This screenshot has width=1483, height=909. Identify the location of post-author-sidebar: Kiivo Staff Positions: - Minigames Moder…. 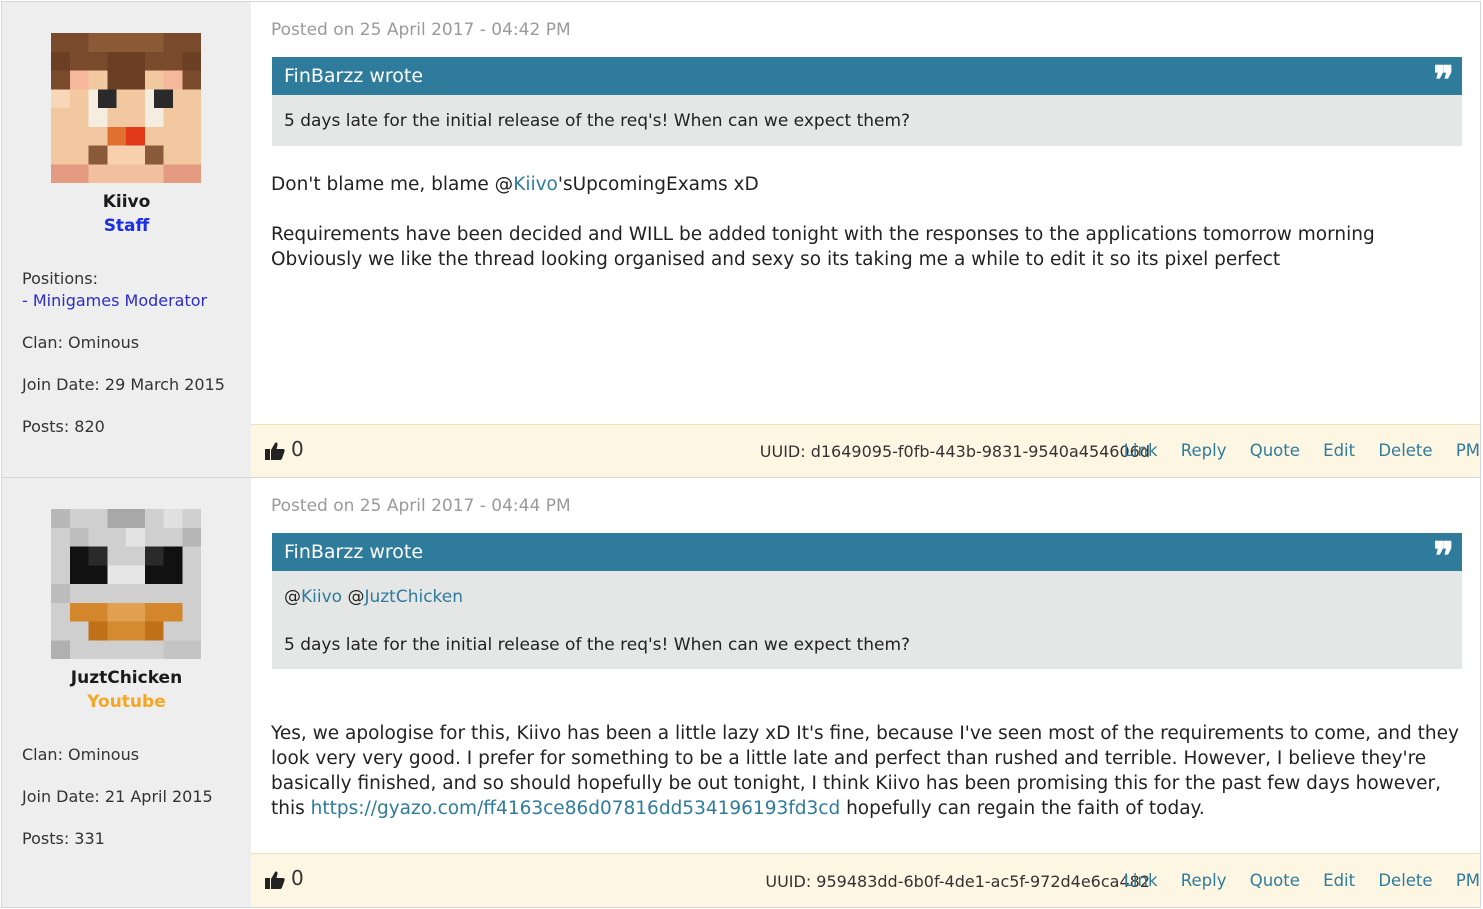
(127, 239).